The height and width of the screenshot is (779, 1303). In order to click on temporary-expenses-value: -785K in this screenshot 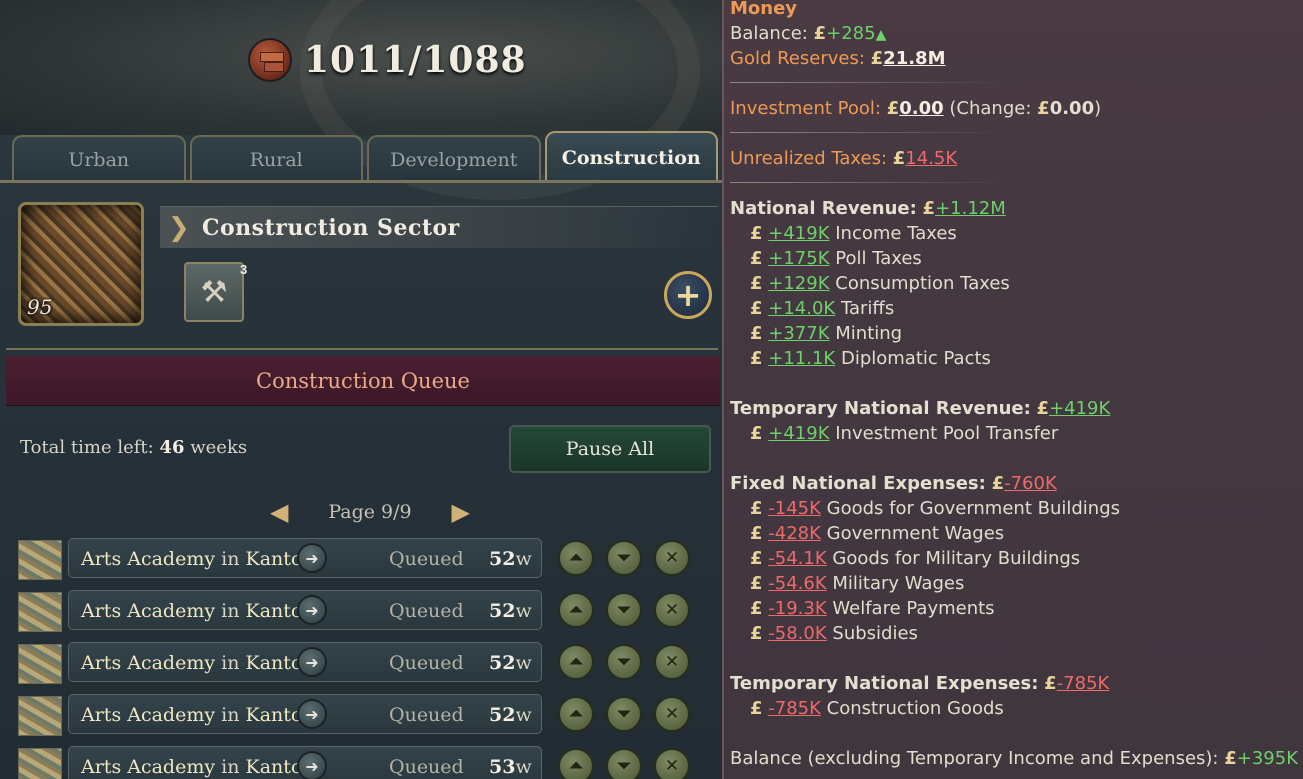, I will do `click(1083, 683)`.